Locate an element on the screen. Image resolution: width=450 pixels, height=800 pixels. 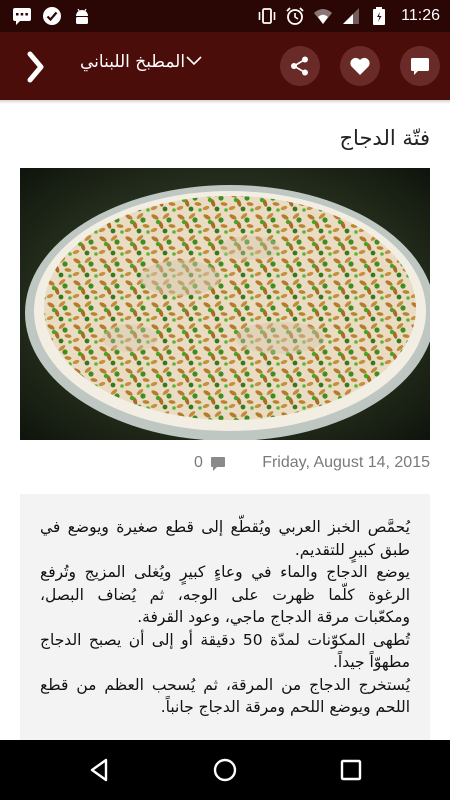
vibrate-icon is located at coordinates (267, 16).